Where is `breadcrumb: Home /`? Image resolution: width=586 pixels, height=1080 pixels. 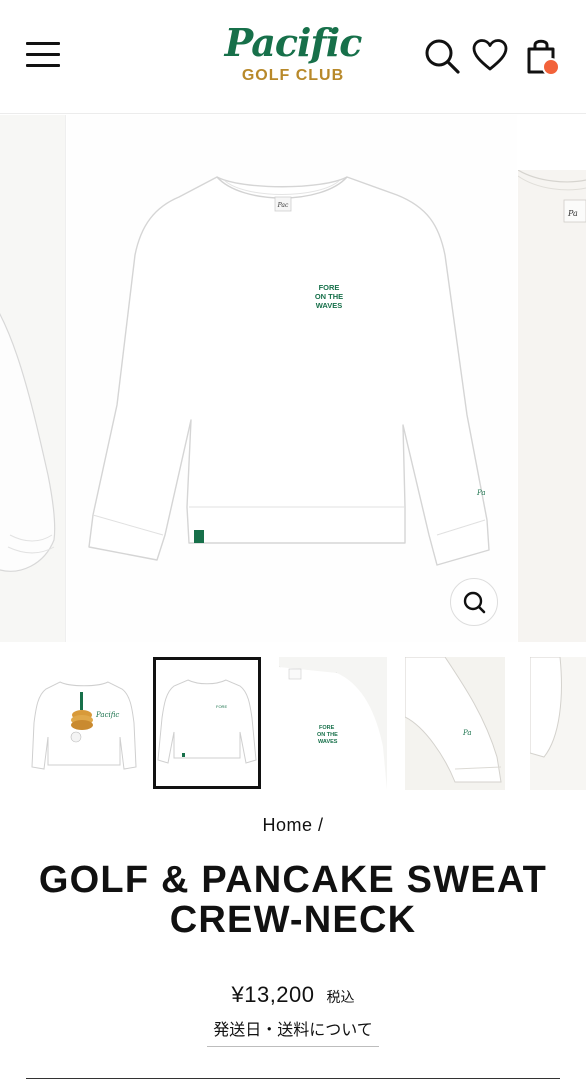
breadcrumb: Home / is located at coordinates (293, 825).